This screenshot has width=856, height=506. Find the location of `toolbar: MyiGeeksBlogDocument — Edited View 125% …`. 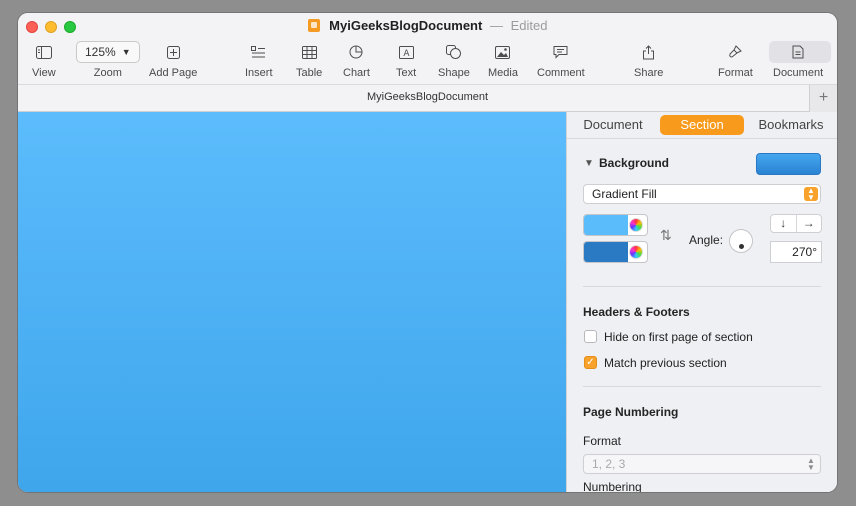

toolbar: MyiGeeksBlogDocument — Edited View 125% … is located at coordinates (427, 49).